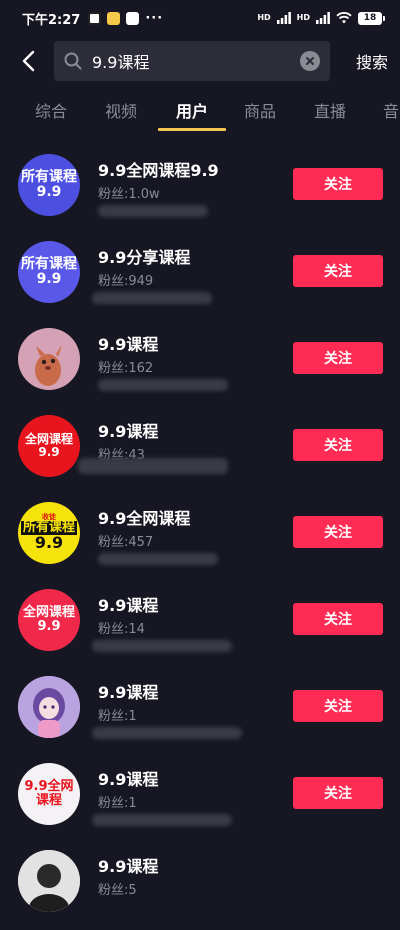 The width and height of the screenshot is (400, 930). I want to click on notification-icons, so click(114, 18).